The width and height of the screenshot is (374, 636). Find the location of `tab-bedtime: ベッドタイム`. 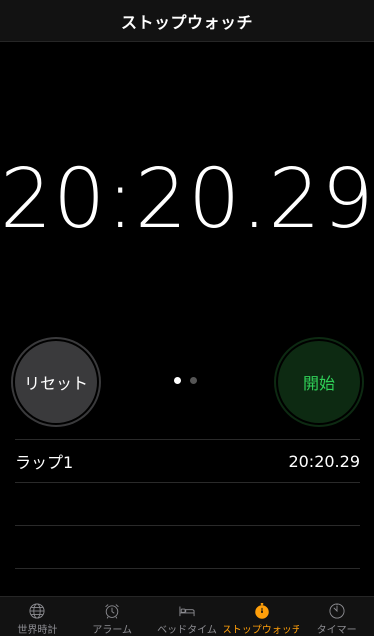

tab-bedtime: ベッドタイム is located at coordinates (187, 616).